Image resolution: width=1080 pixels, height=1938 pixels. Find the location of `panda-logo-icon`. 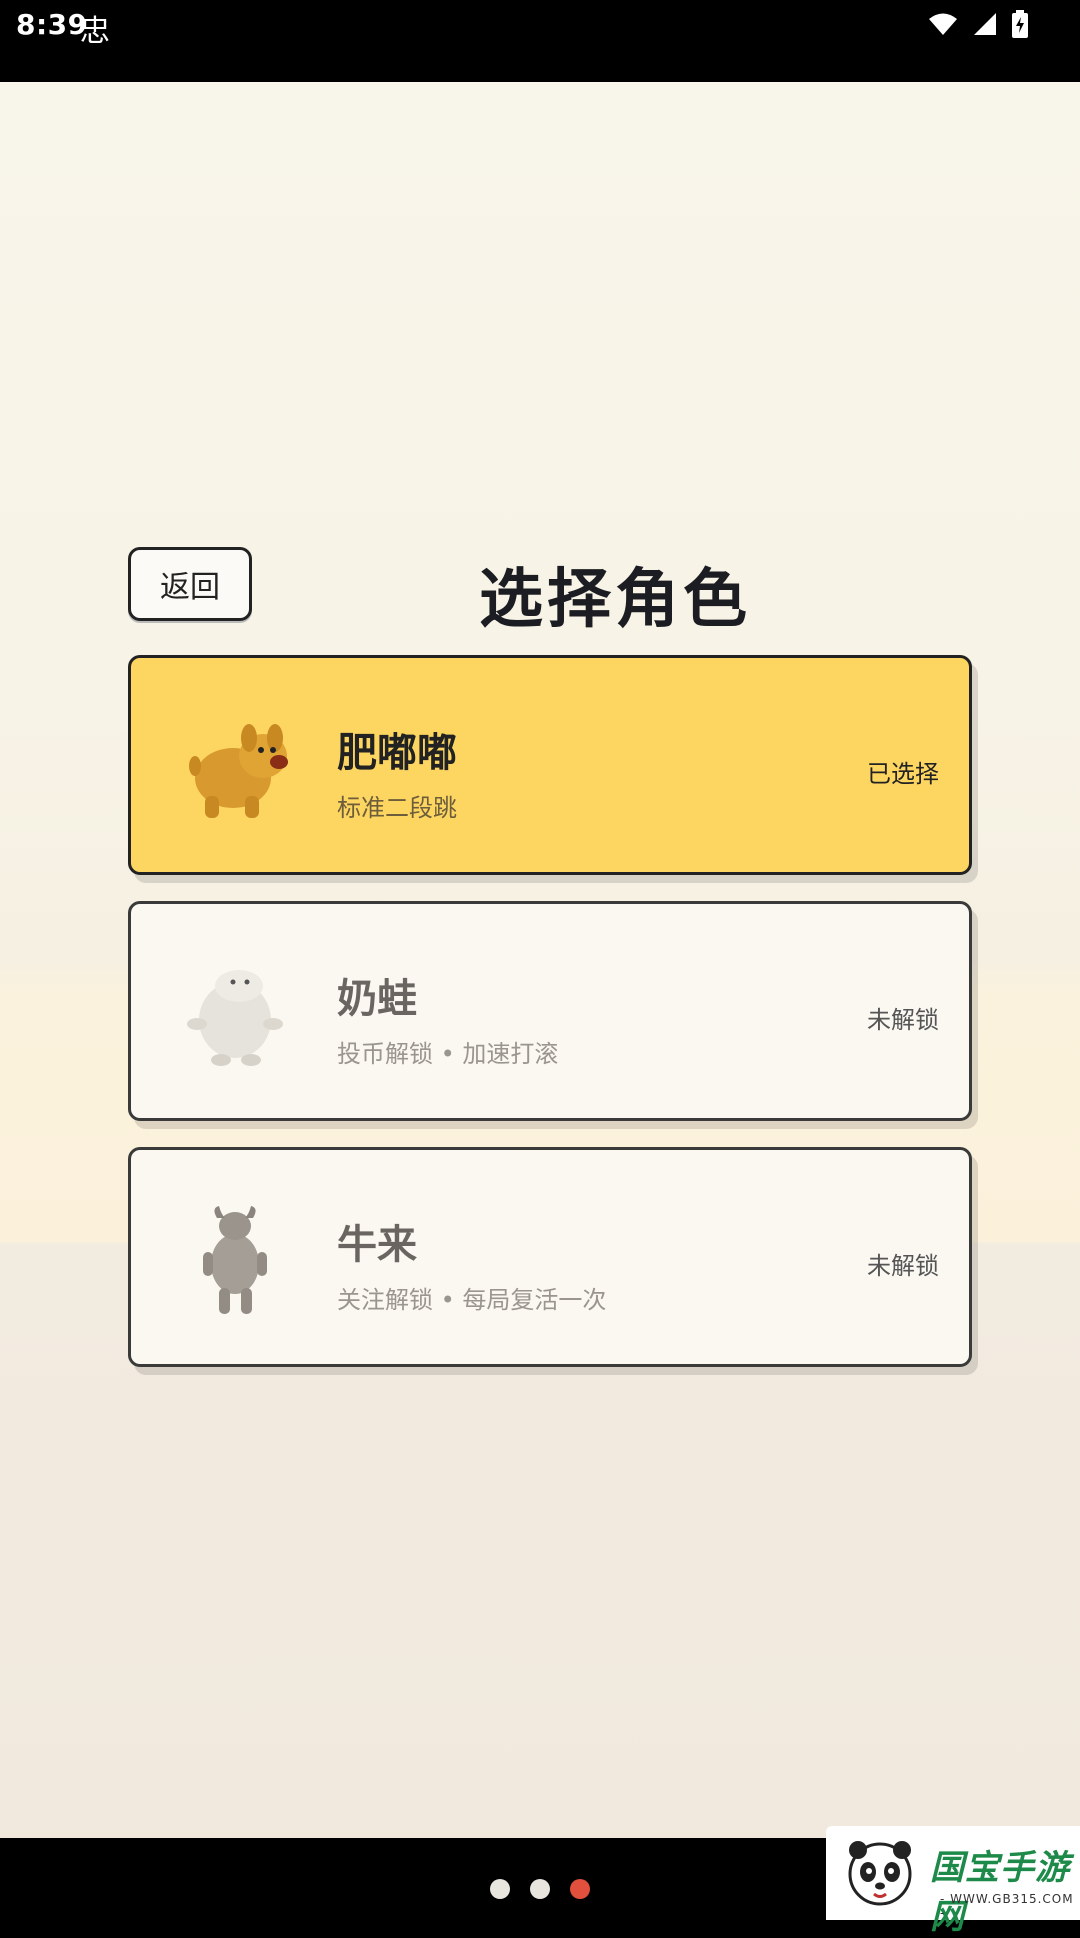

panda-logo-icon is located at coordinates (880, 1872).